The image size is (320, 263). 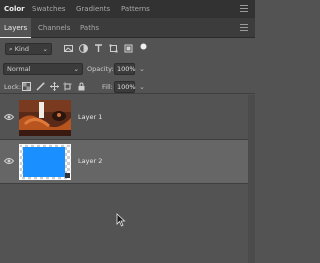 I want to click on panel-menu-icon, so click(x=244, y=9).